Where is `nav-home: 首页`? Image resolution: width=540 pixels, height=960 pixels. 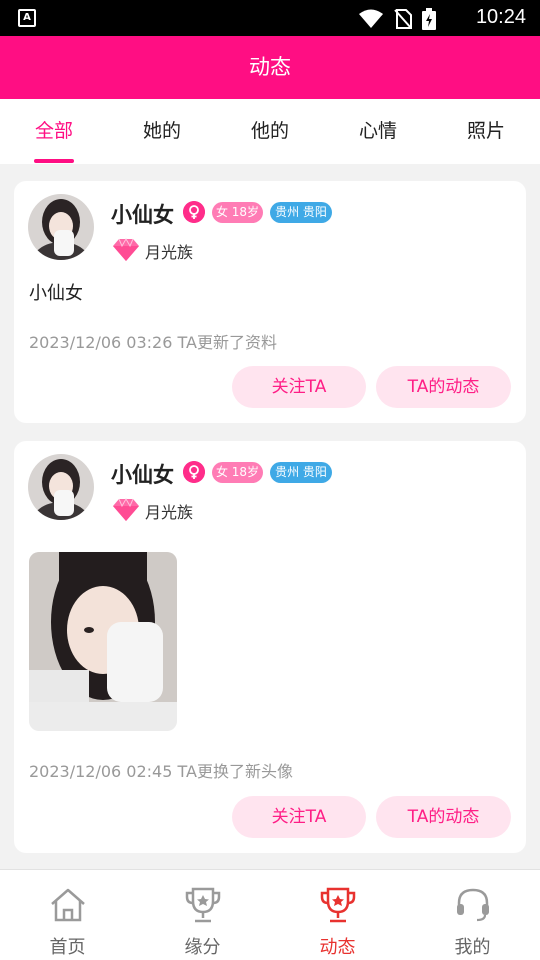
nav-home: 首页 is located at coordinates (67, 915).